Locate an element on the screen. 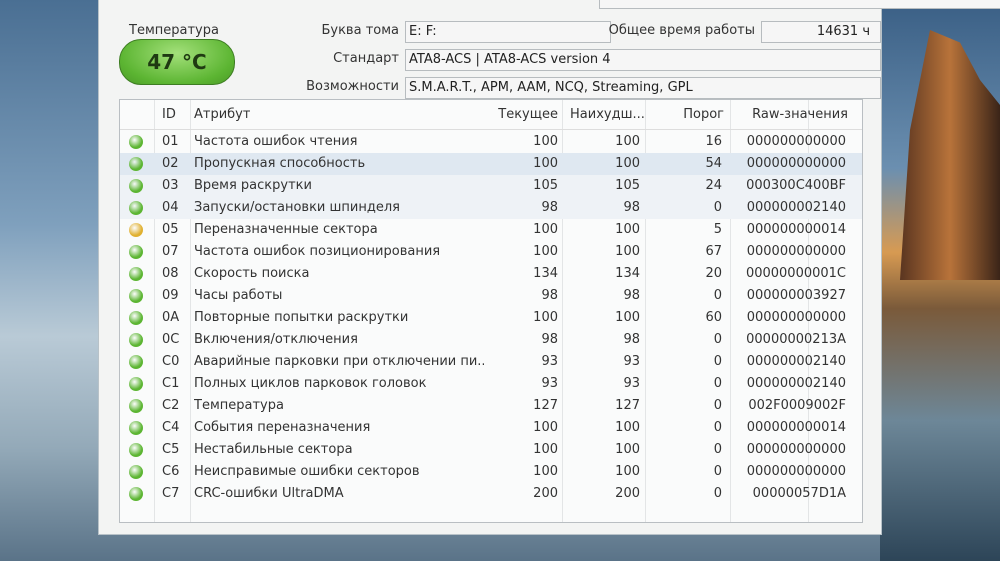  cell-attribute: Частота ошибок позиционирования is located at coordinates (317, 251).